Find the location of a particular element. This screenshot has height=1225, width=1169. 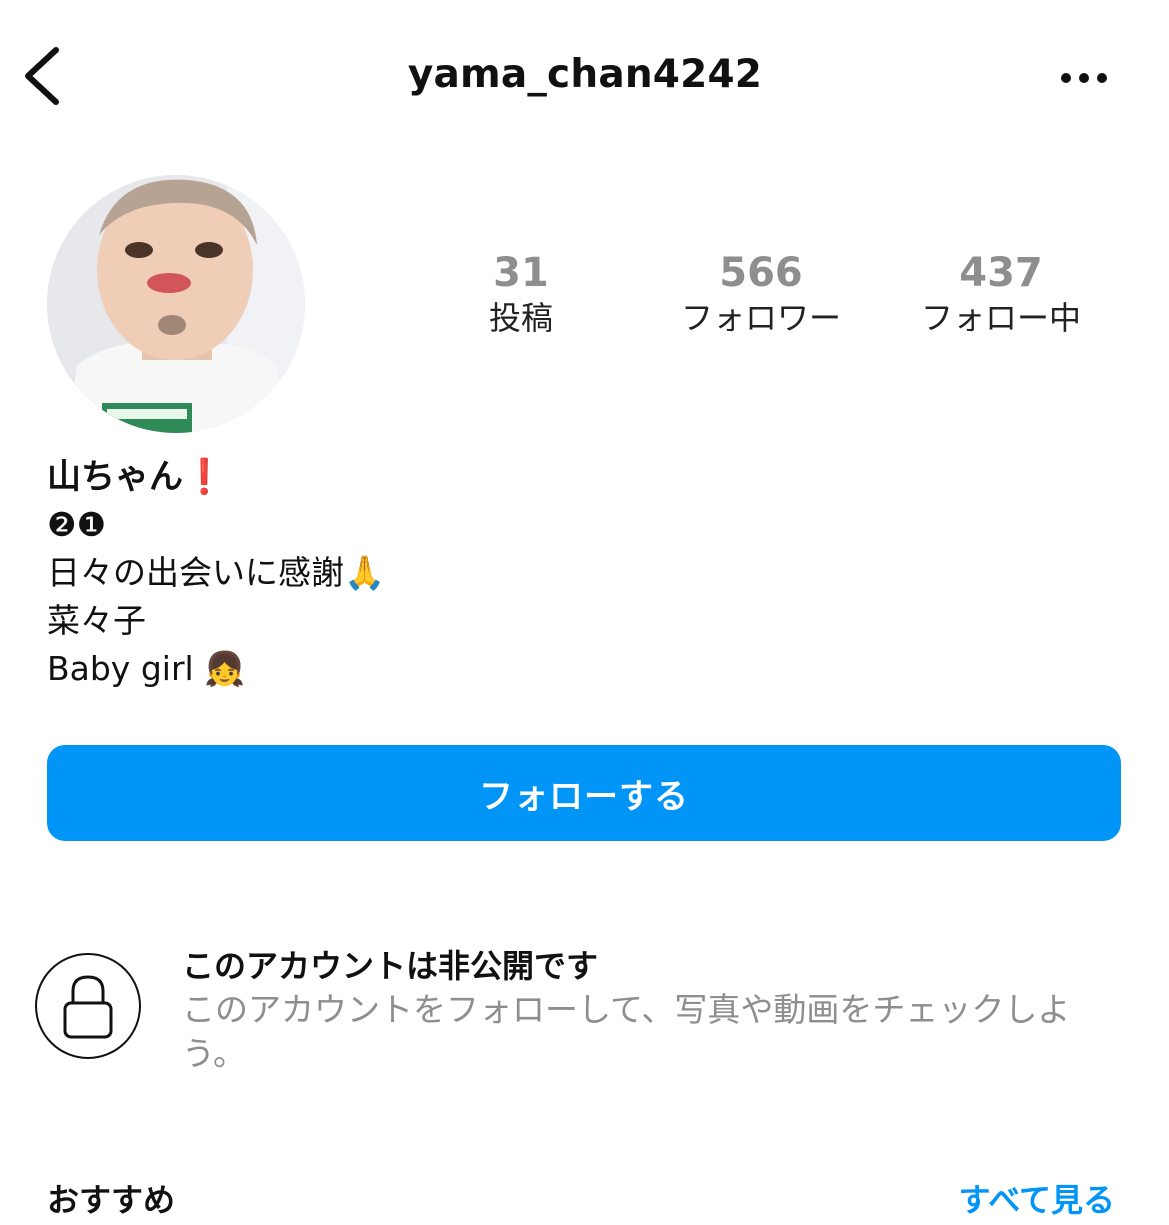

display-name-text: 山ちゃん is located at coordinates (115, 477).